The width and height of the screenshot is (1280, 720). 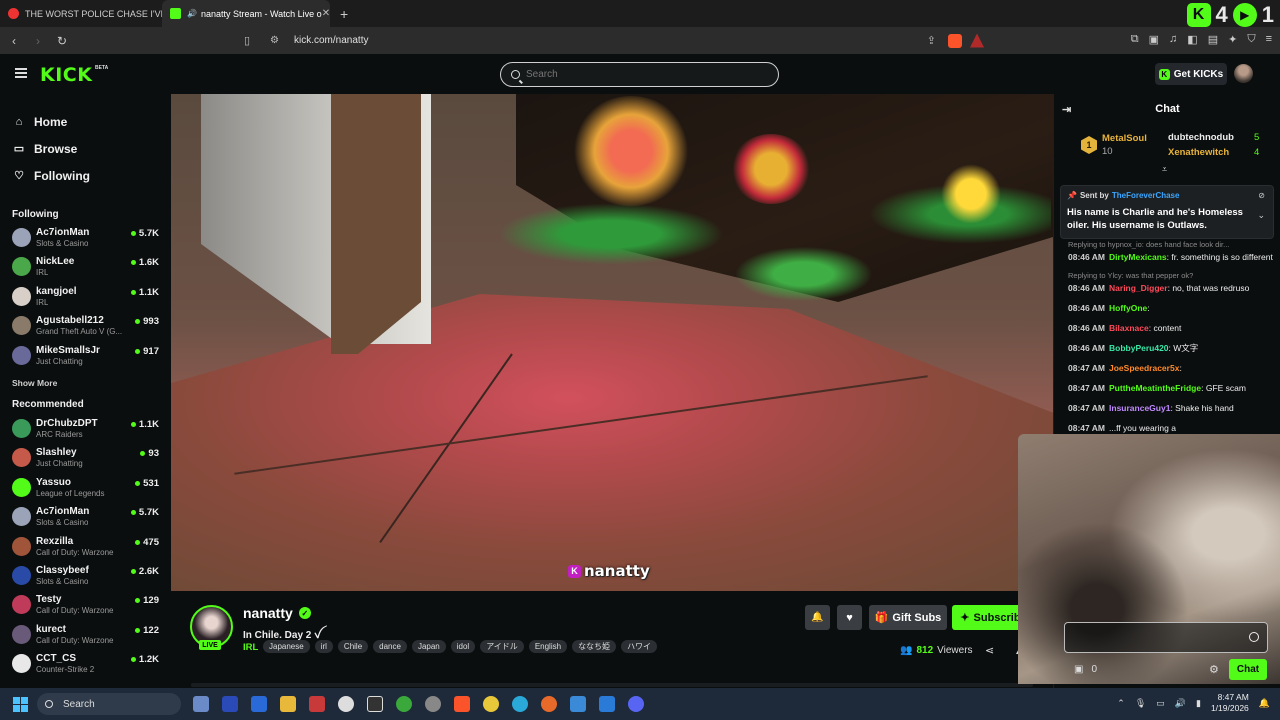 What do you see at coordinates (85, 604) in the screenshot?
I see `channel-item: Testy Call of Duty: Warzone 129` at bounding box center [85, 604].